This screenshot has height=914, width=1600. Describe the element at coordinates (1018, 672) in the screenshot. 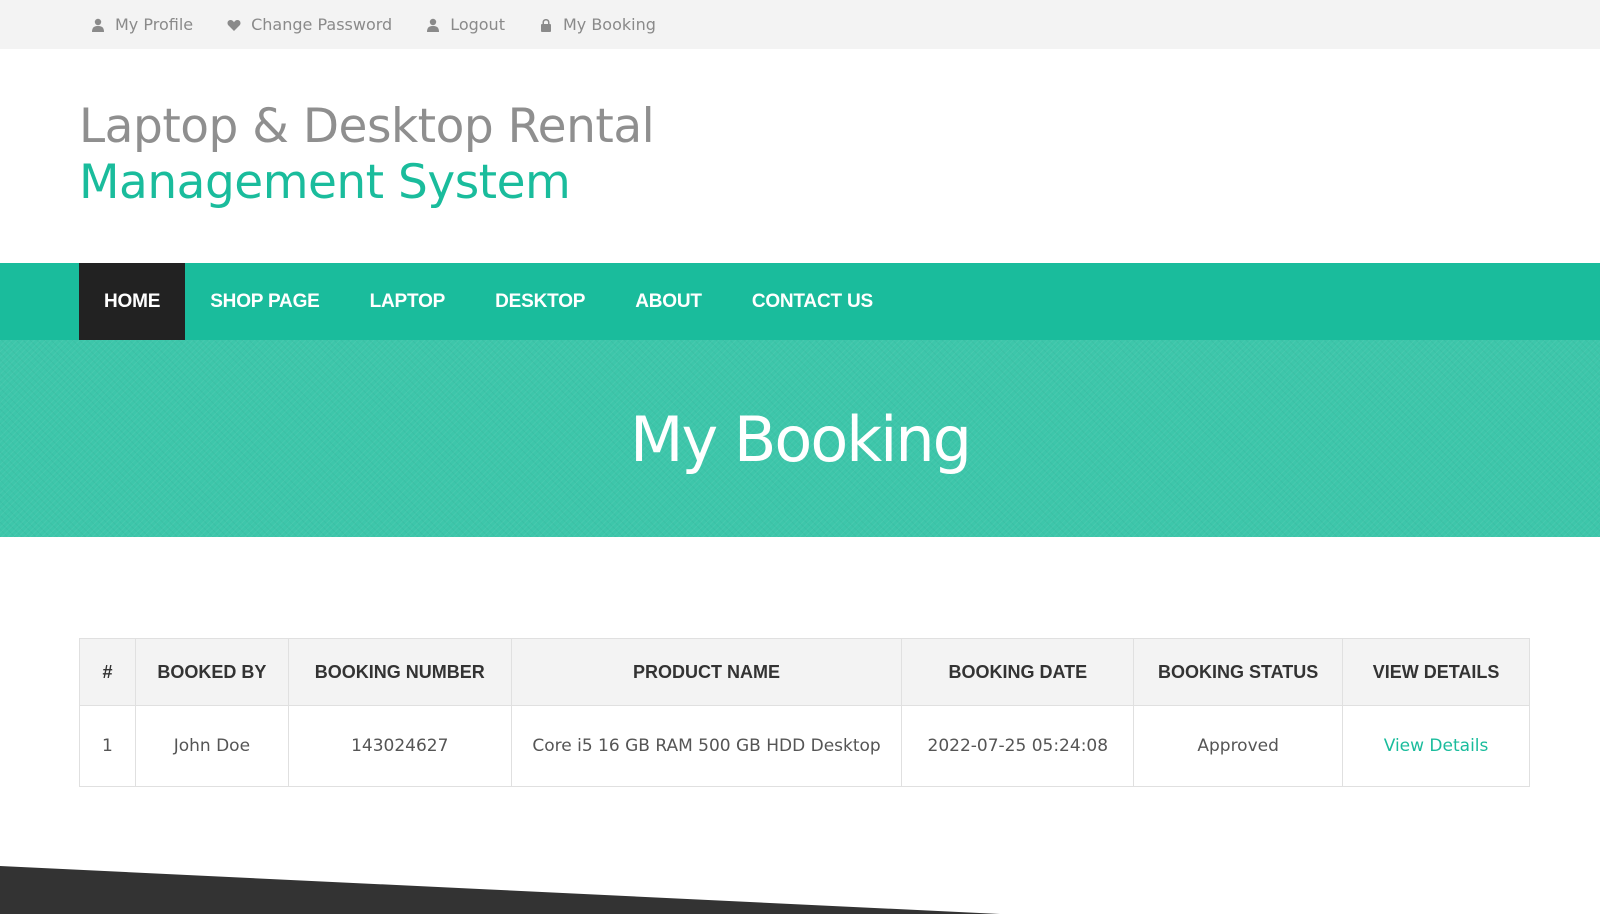

I see `col-header-booking-date: BOOKING DATE` at that location.